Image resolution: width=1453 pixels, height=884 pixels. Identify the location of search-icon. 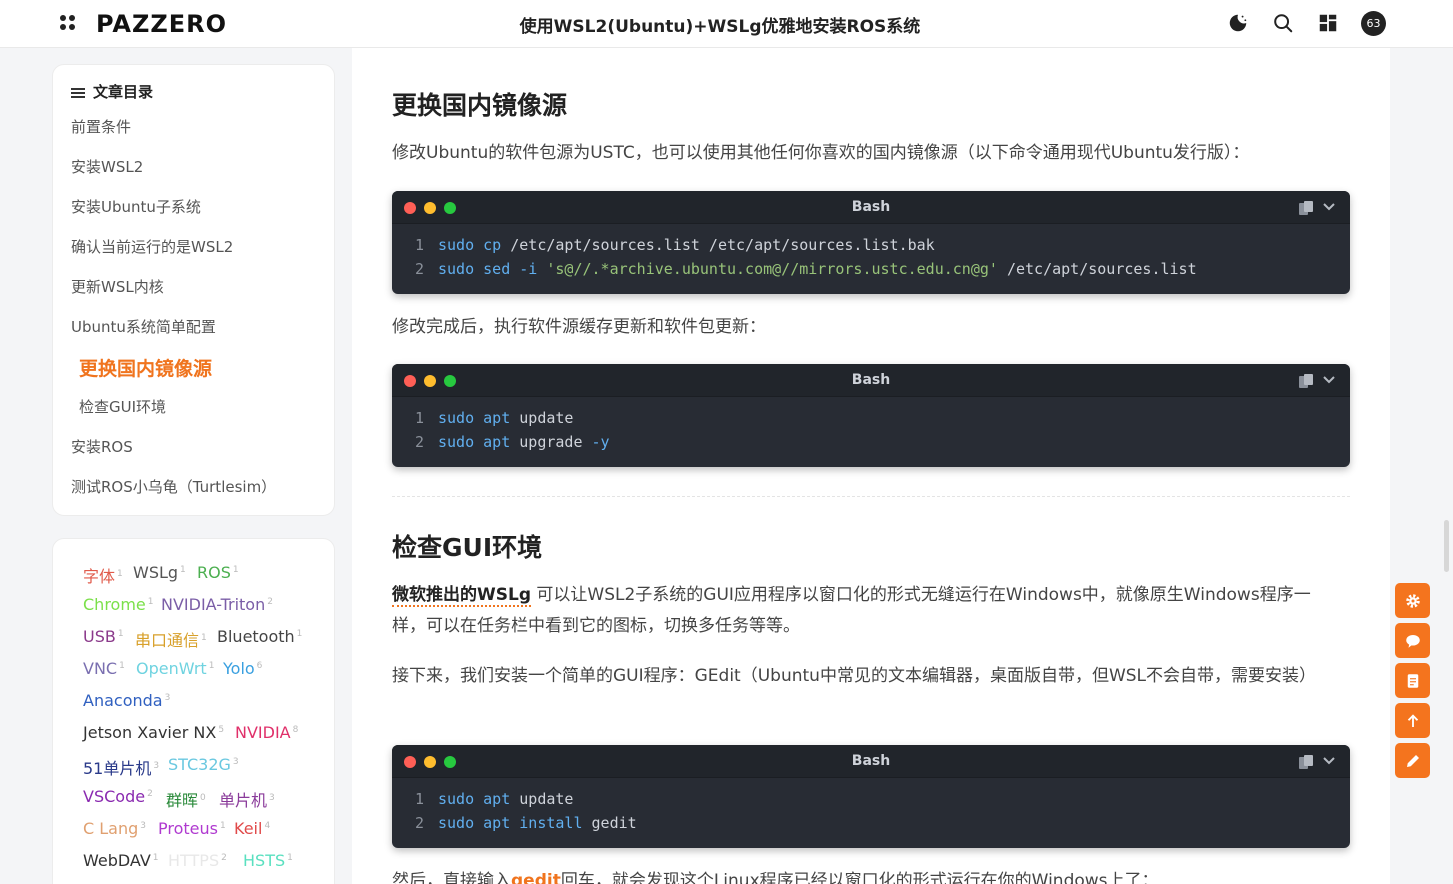
(1283, 23).